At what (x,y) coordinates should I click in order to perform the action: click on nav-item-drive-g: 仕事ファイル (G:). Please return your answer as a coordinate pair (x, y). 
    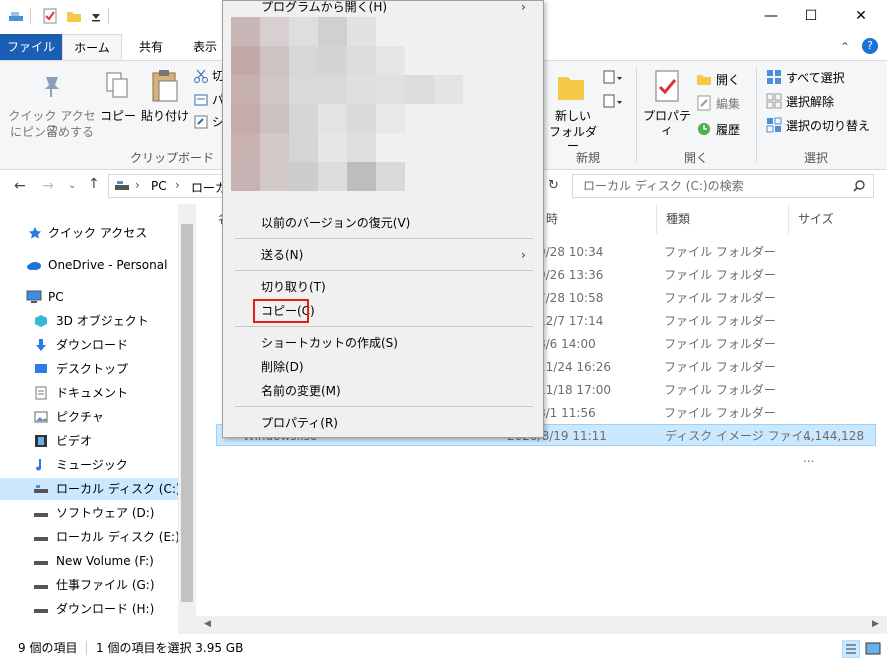
    Looking at the image, I should click on (89, 585).